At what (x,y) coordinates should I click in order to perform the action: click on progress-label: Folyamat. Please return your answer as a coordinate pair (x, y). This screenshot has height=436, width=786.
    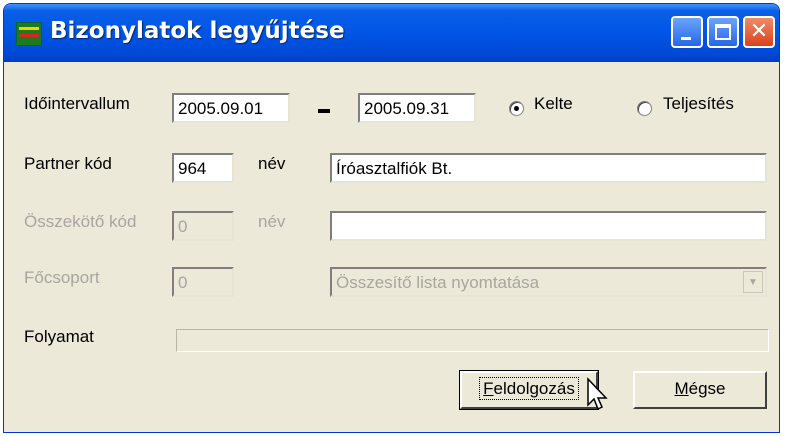
    Looking at the image, I should click on (59, 336).